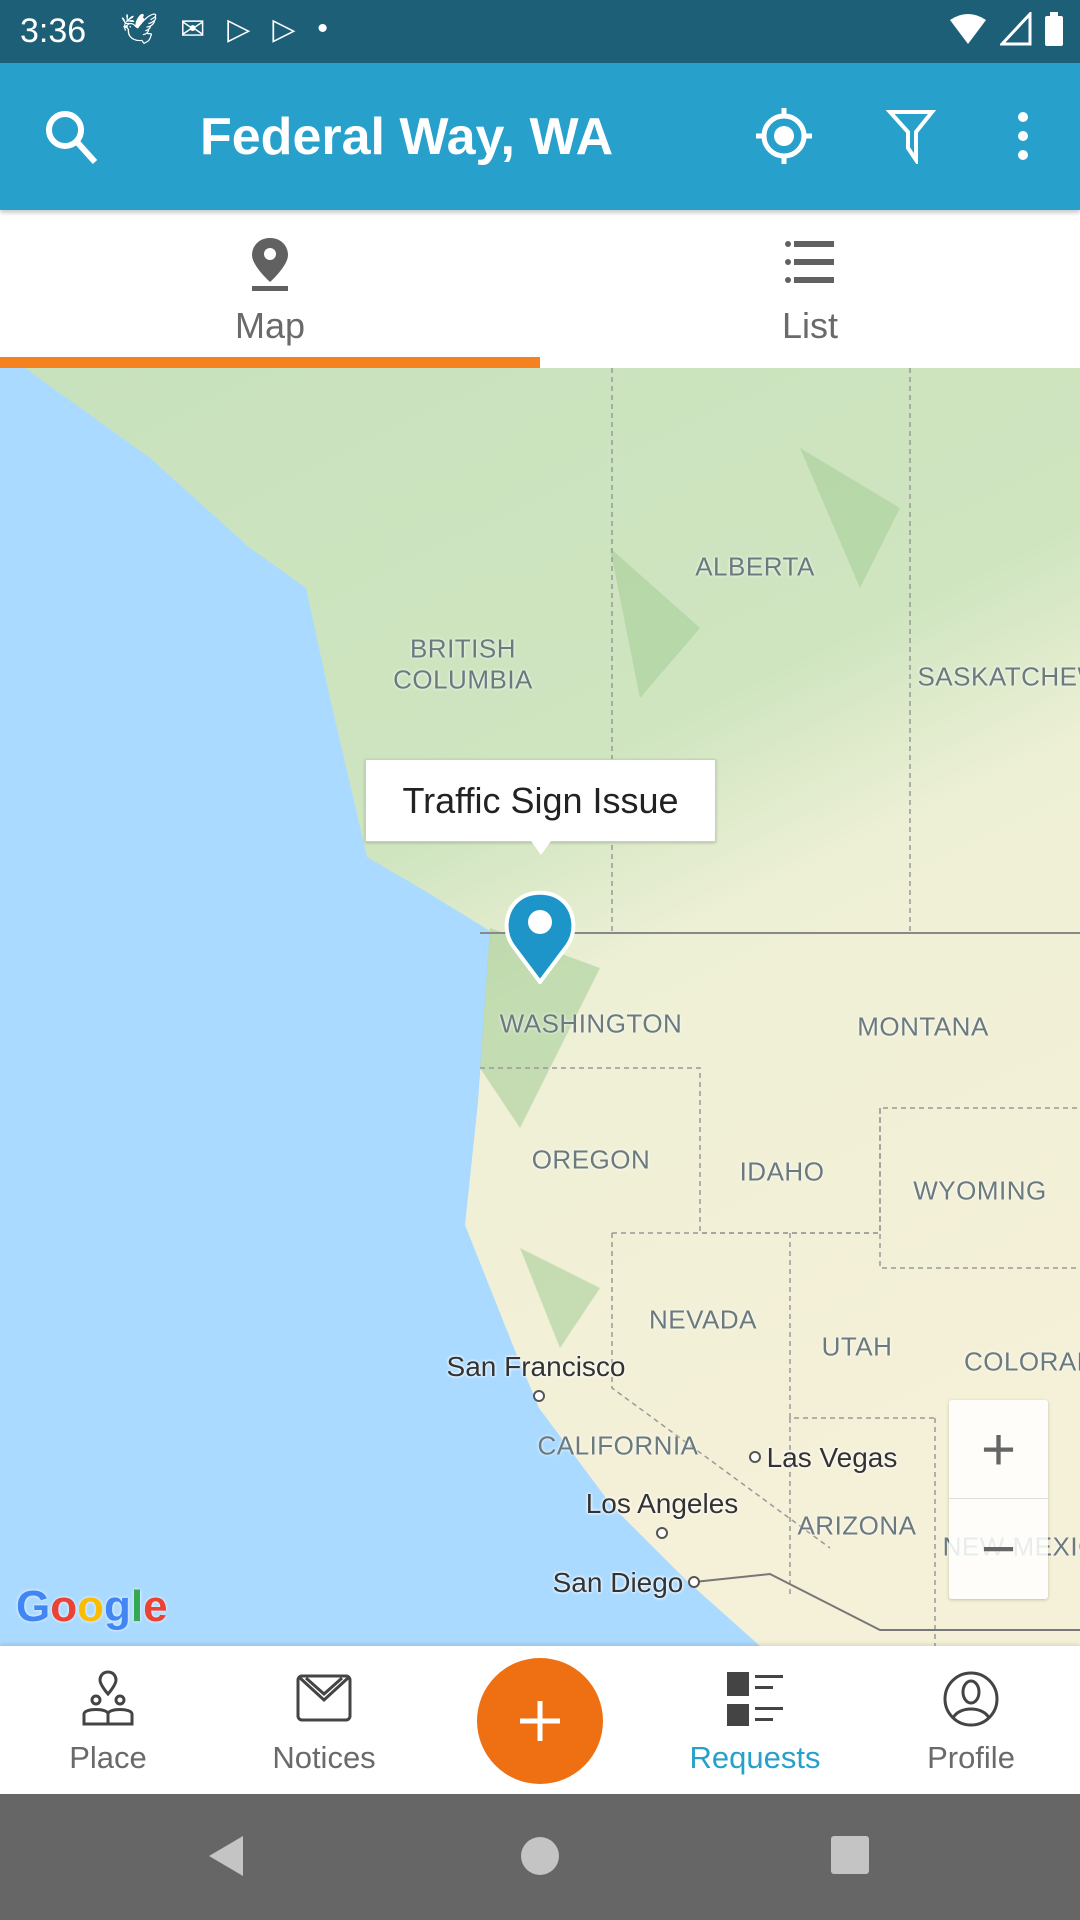  Describe the element at coordinates (53, 31) in the screenshot. I see `clock: 3:36` at that location.